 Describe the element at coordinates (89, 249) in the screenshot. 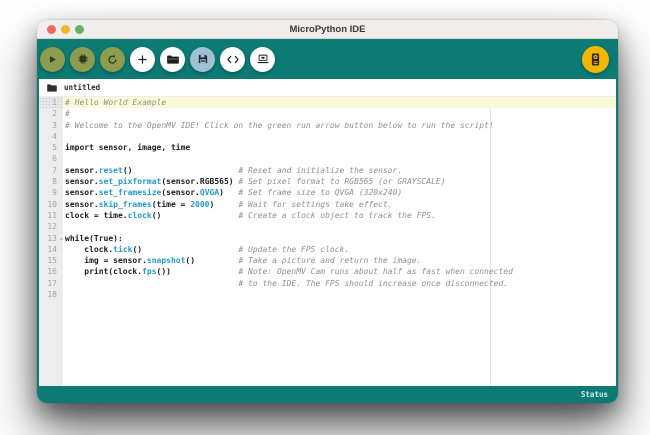

I see `code-text: clock.` at that location.